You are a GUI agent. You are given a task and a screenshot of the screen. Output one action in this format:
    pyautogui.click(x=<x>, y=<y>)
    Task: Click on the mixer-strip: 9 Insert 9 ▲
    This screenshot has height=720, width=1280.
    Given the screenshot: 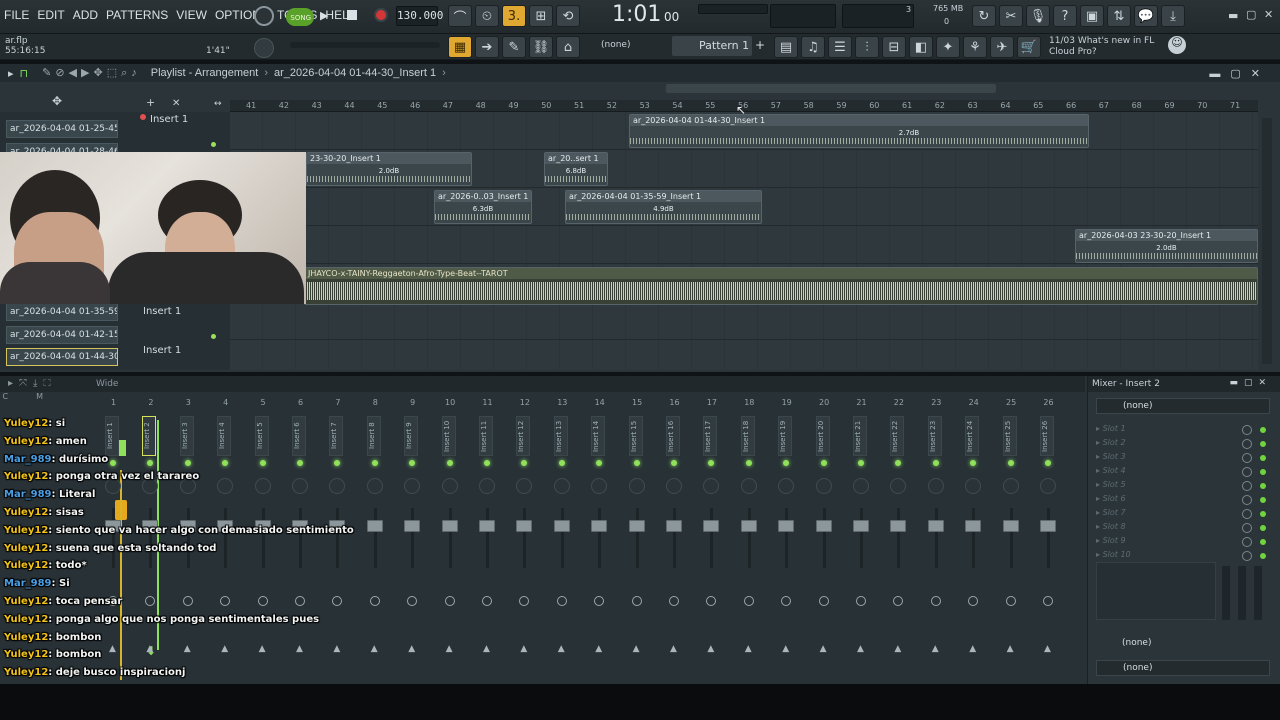 What is the action you would take?
    pyautogui.click(x=412, y=537)
    